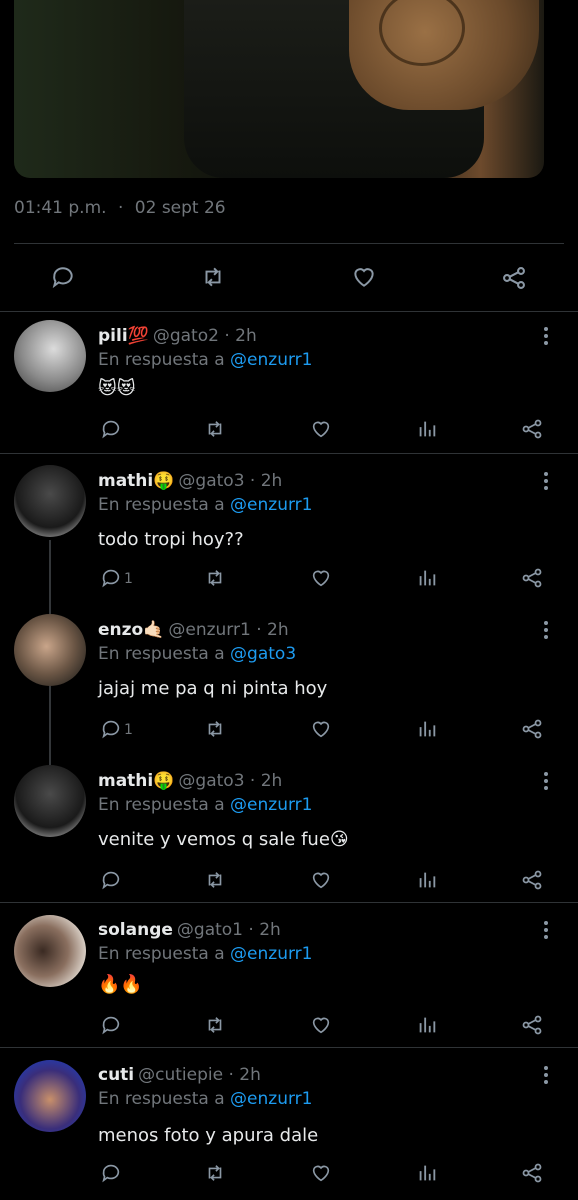 Image resolution: width=578 pixels, height=1200 pixels. Describe the element at coordinates (116, 1075) in the screenshot. I see `display-name: cuti` at that location.